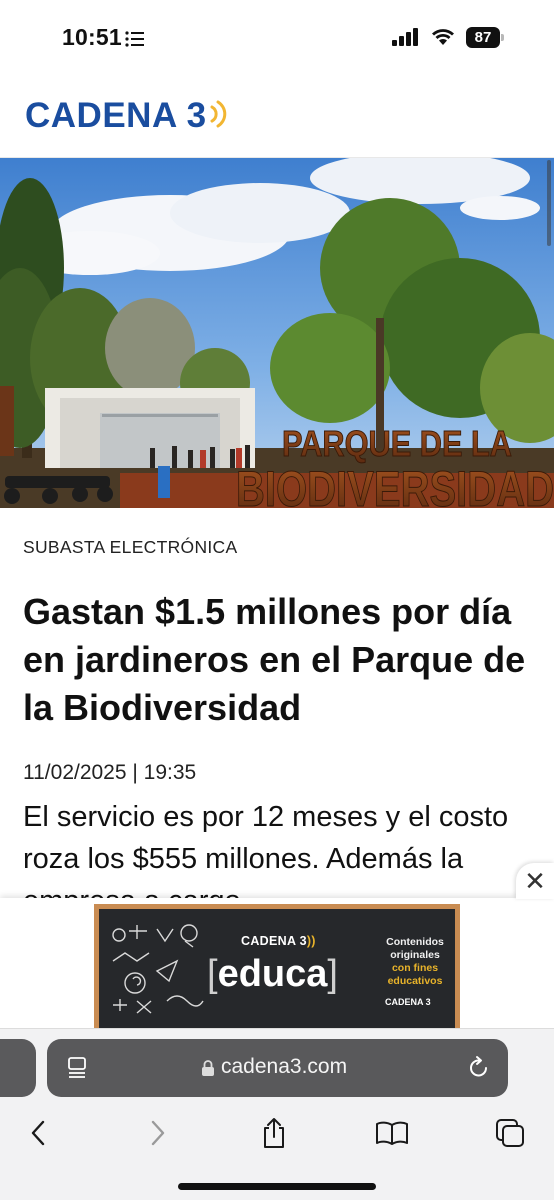 The width and height of the screenshot is (554, 1200). Describe the element at coordinates (18, 1068) in the screenshot. I see `previous-tab-preview` at that location.